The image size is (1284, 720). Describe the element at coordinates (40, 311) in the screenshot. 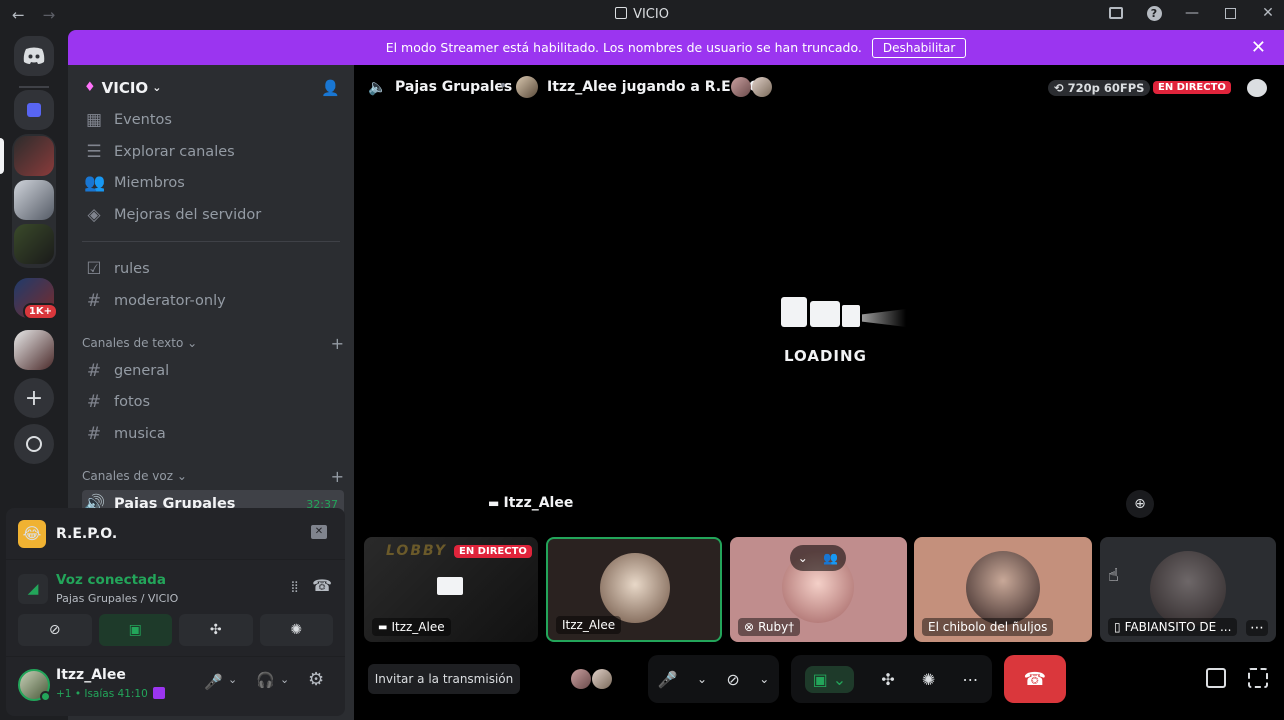

I see `notification-badge: 1K+` at that location.